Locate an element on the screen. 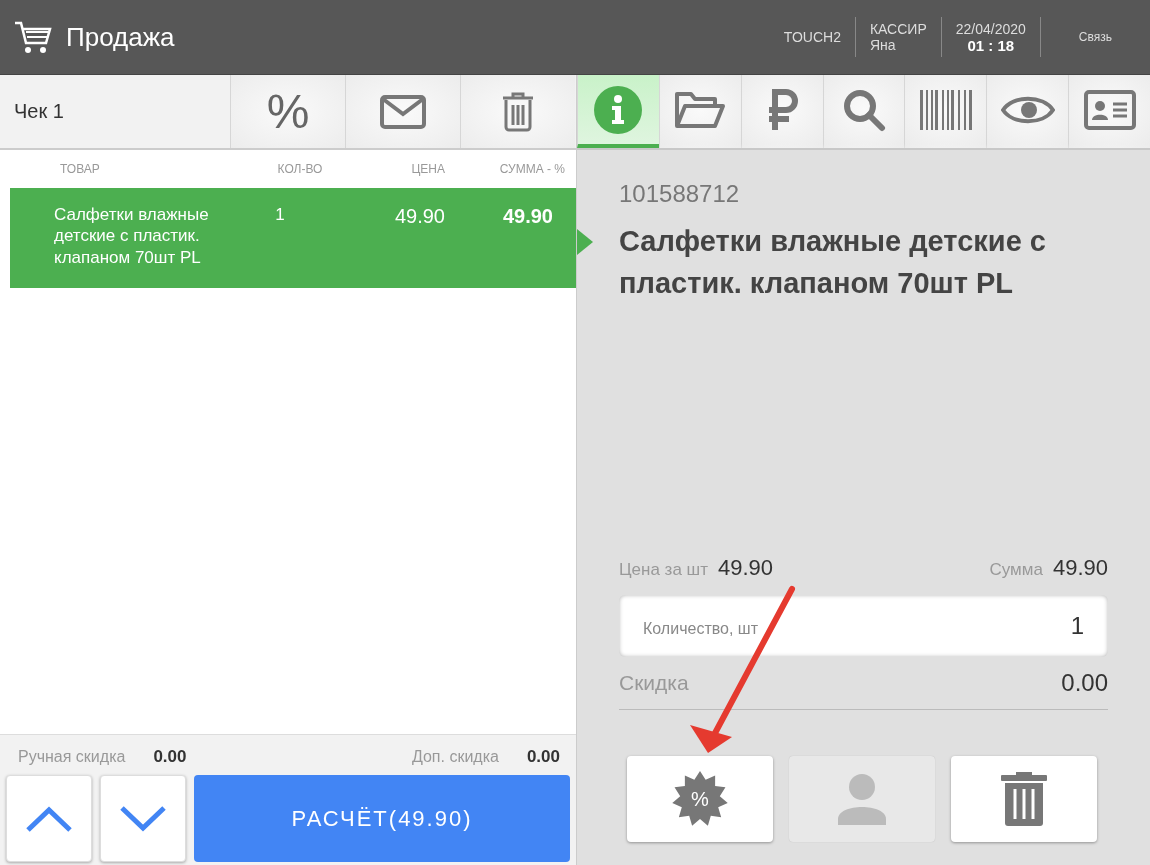 This screenshot has width=1150, height=865. email-button is located at coordinates (402, 111).